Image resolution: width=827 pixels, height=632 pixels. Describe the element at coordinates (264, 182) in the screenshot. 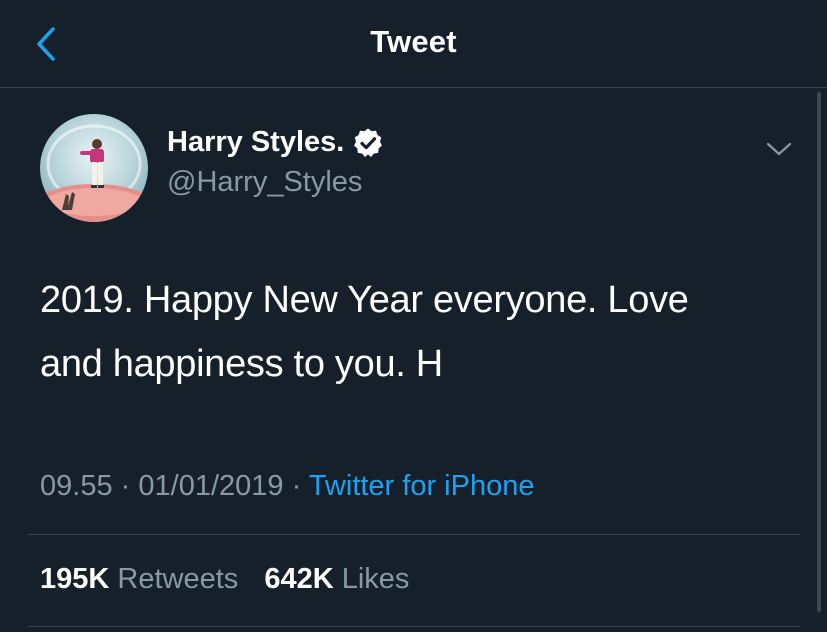

I see `author-handle: @Harry_Styles` at that location.